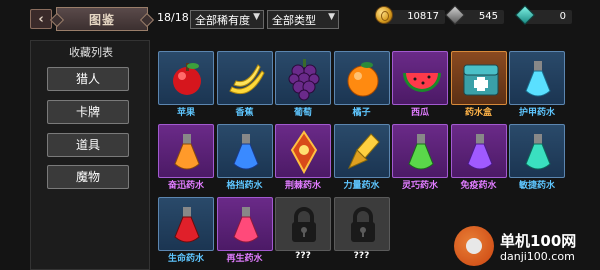  Describe the element at coordinates (185, 113) in the screenshot. I see `item-name: 苹果` at that location.